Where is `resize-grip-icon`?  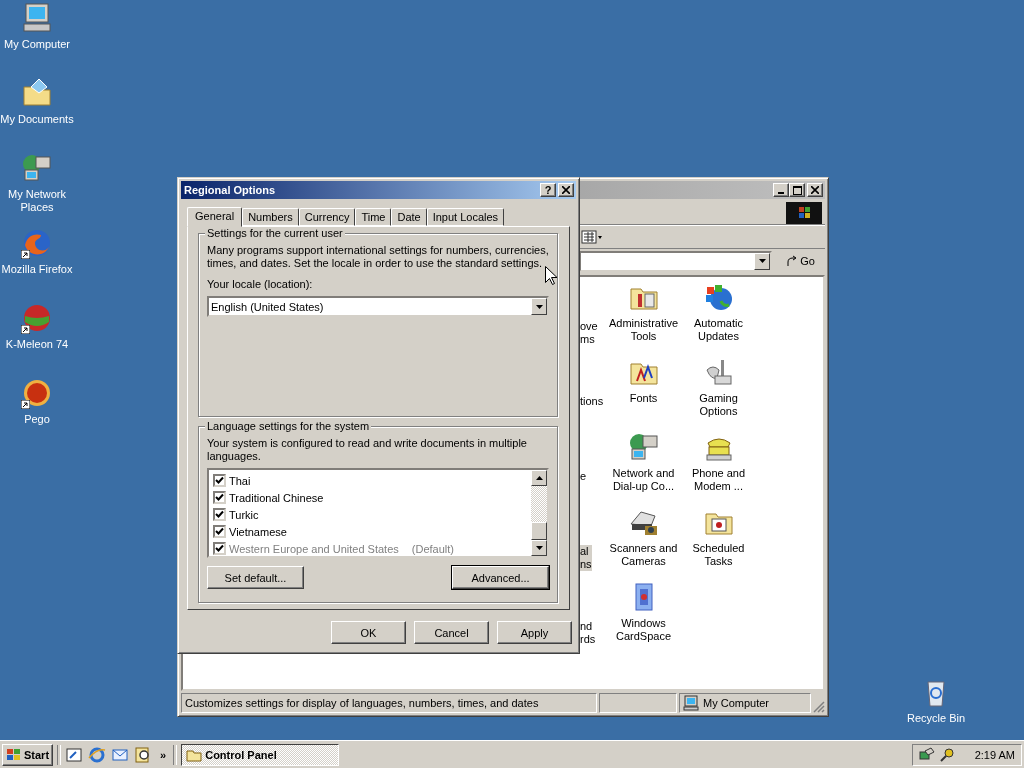
resize-grip-icon is located at coordinates (819, 707).